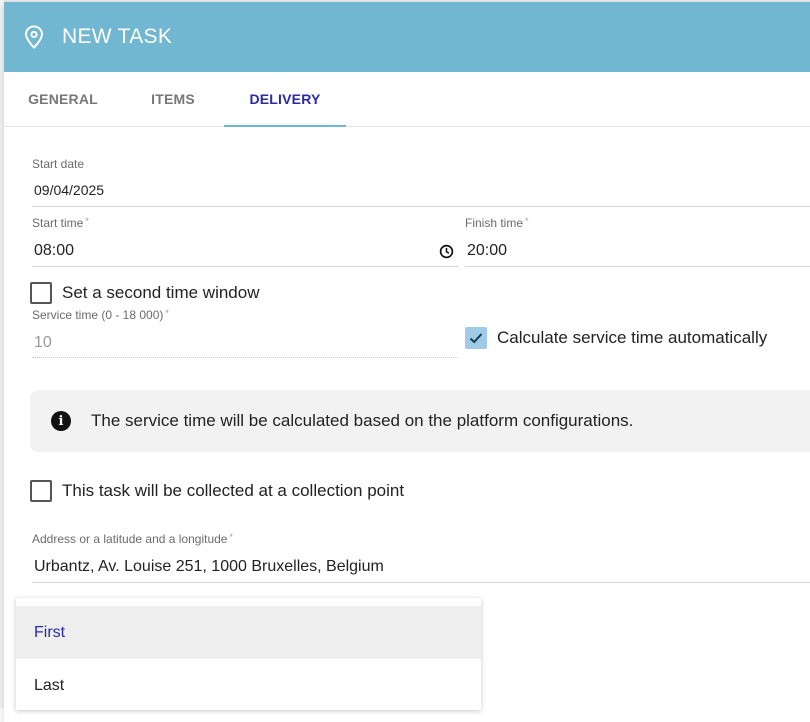 This screenshot has width=810, height=722. Describe the element at coordinates (407, 37) in the screenshot. I see `dialog-header: NEW TASK` at that location.